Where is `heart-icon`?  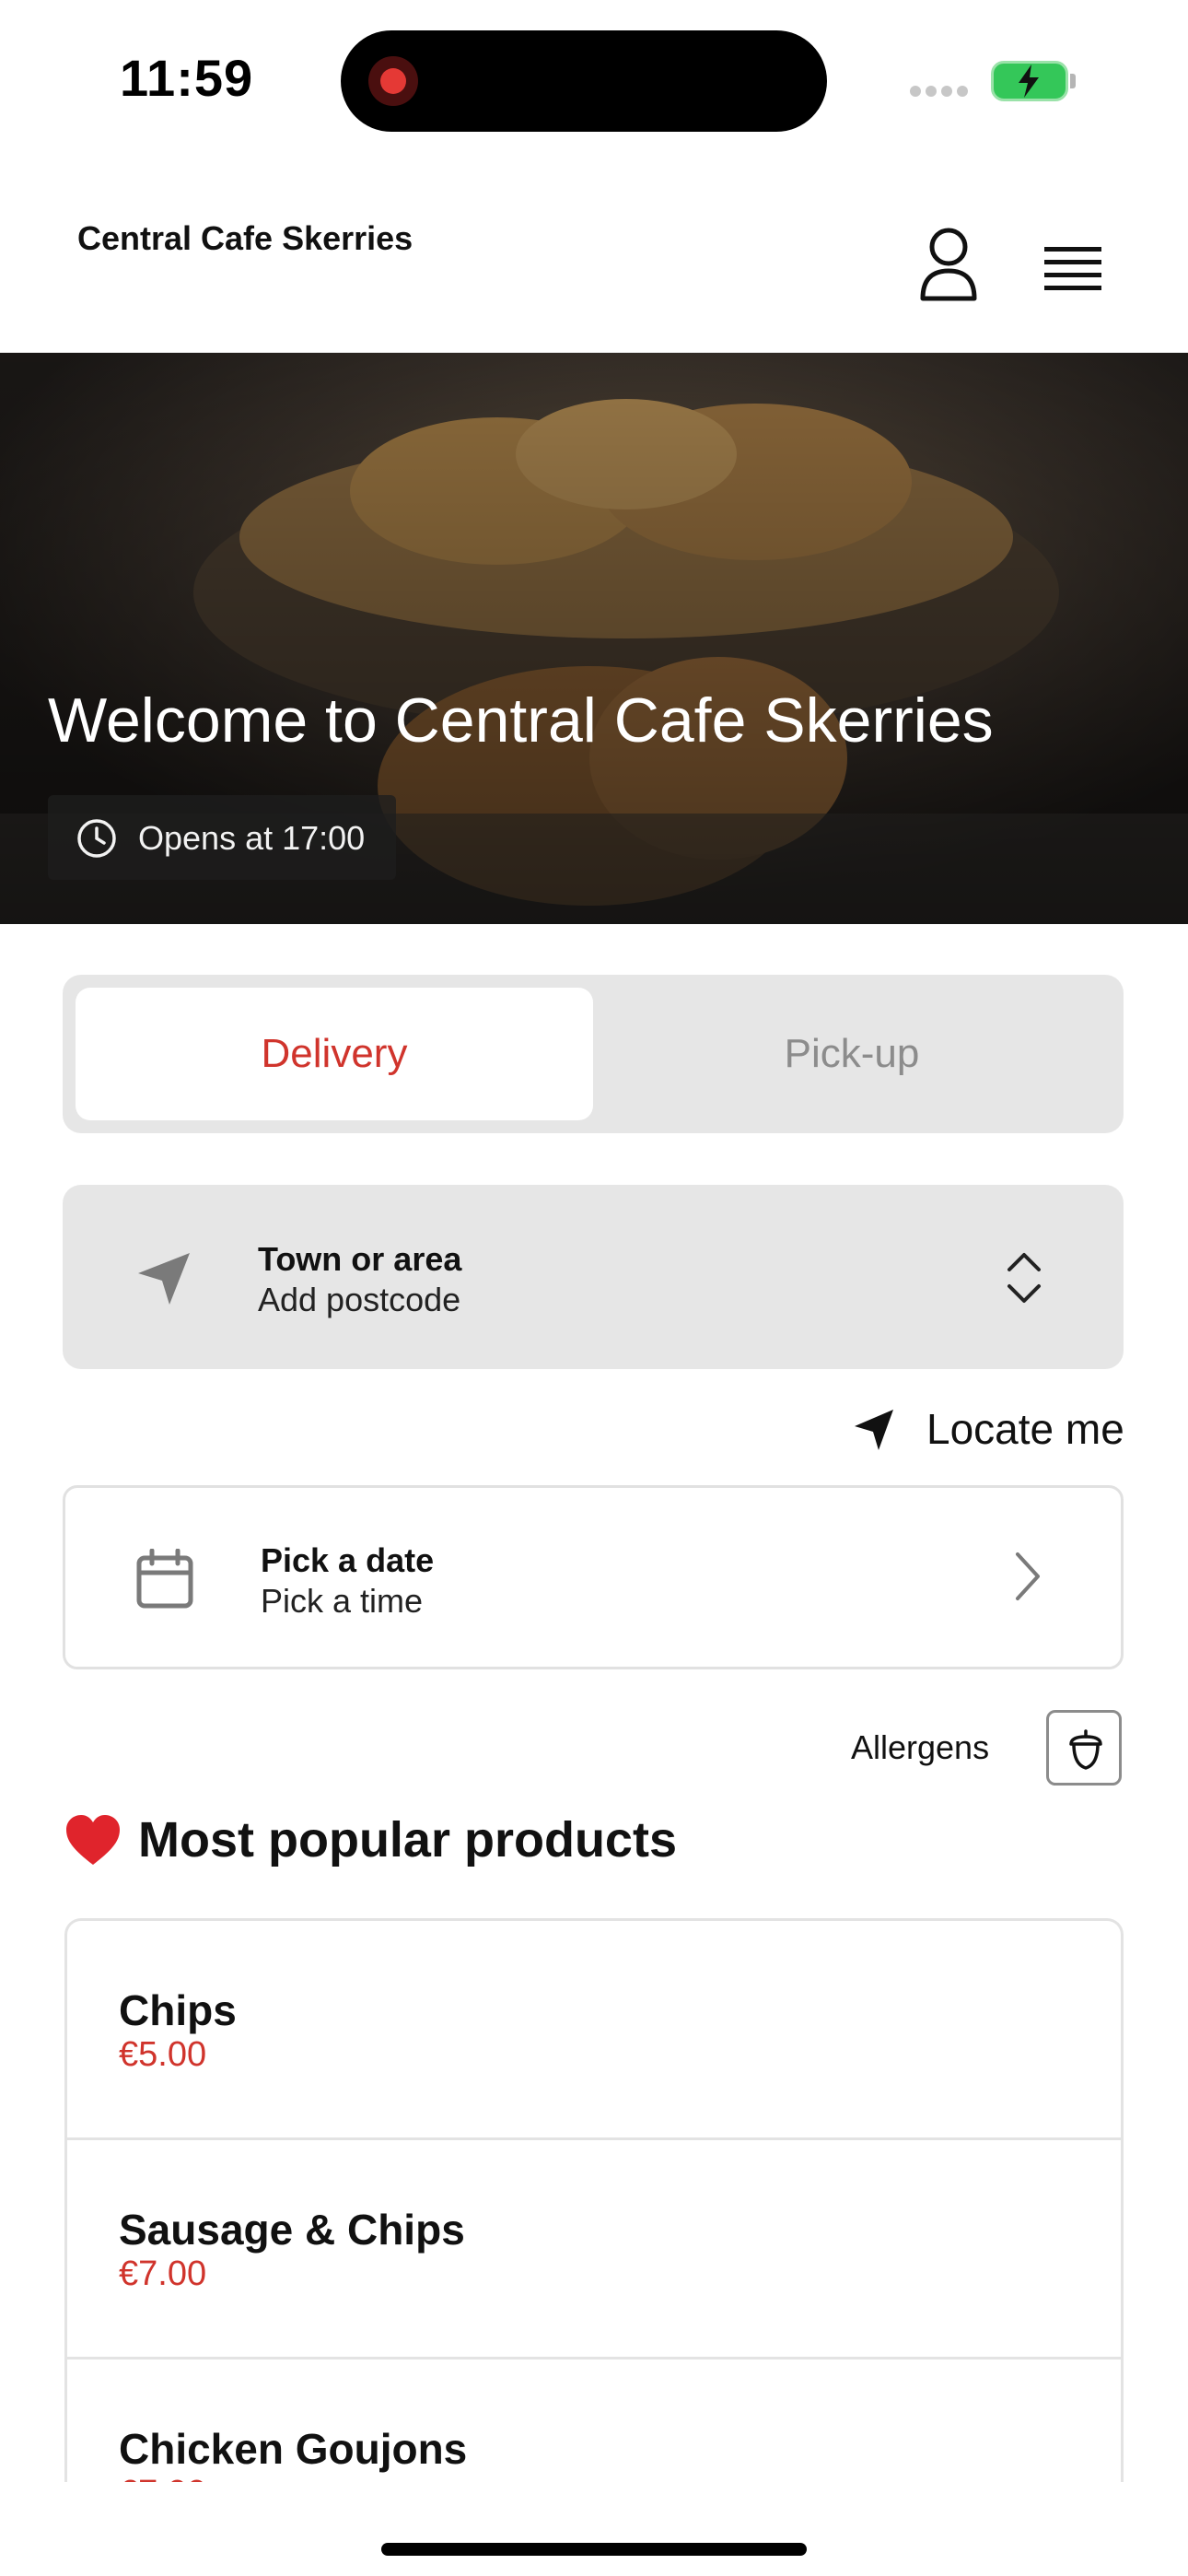 heart-icon is located at coordinates (93, 1840).